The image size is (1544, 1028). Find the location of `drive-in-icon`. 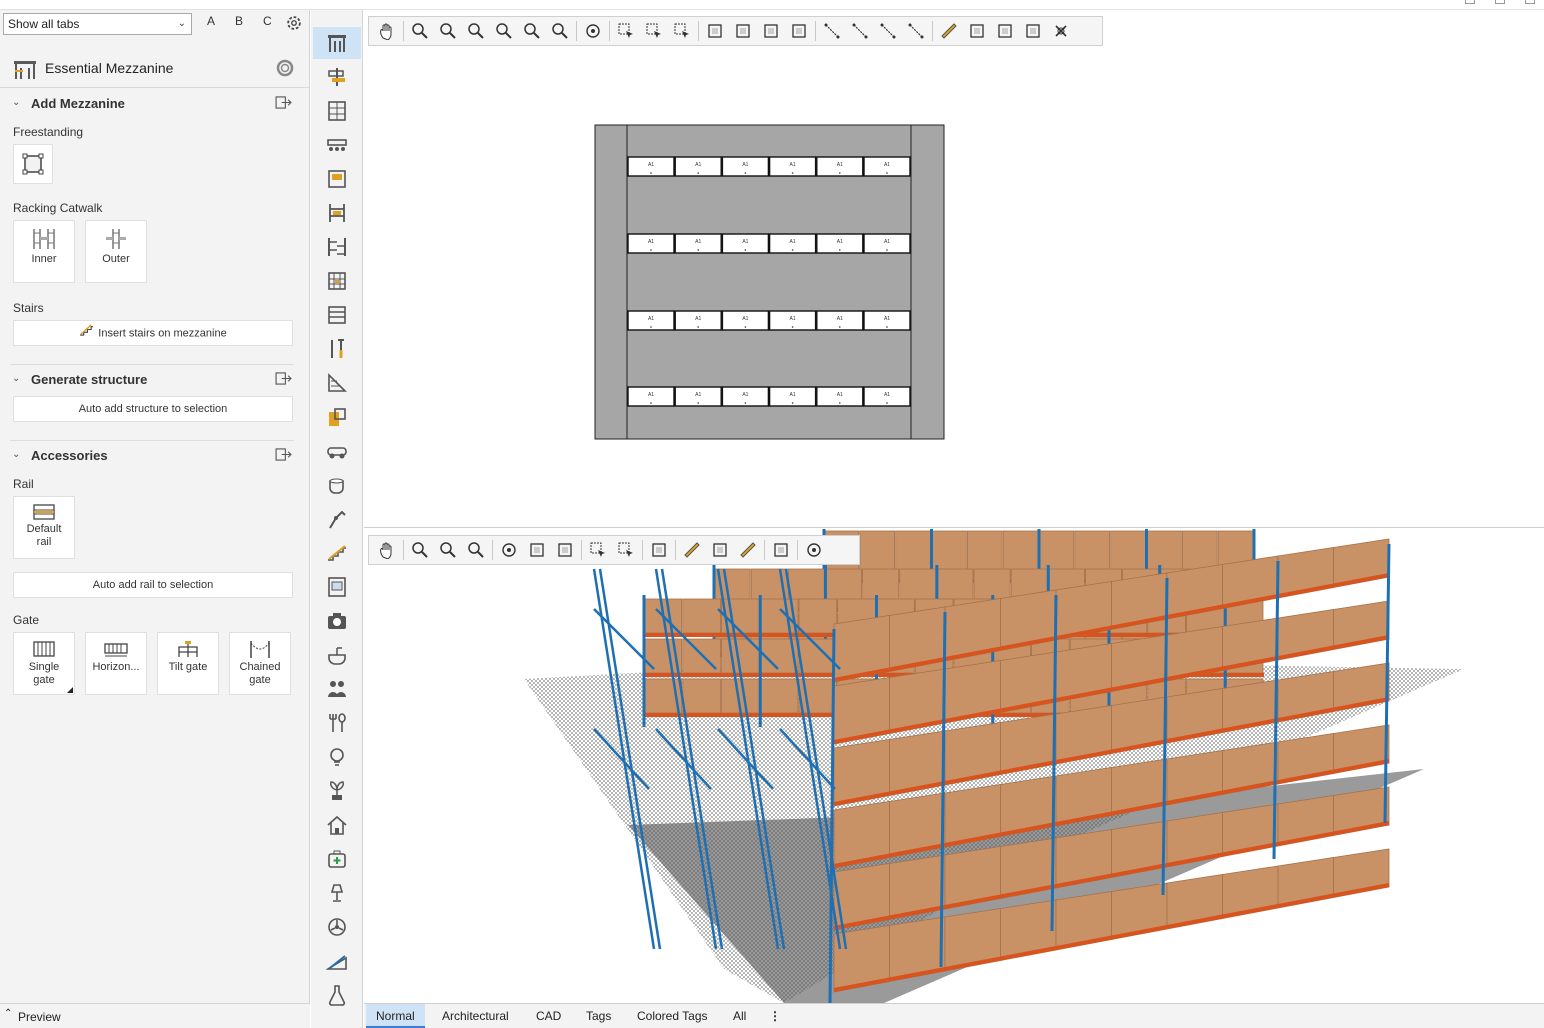

drive-in-icon is located at coordinates (337, 281).